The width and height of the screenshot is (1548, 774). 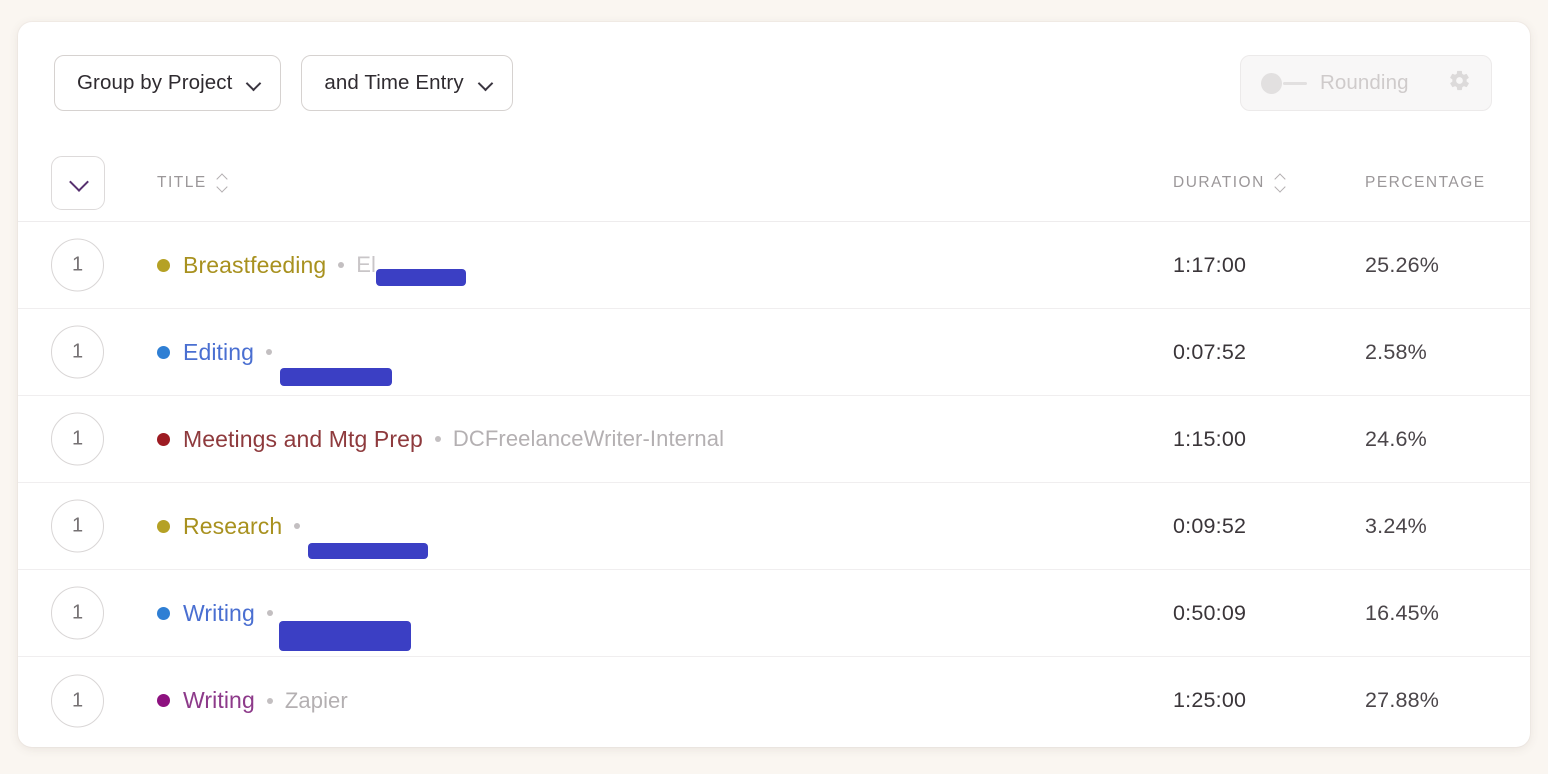 What do you see at coordinates (774, 265) in the screenshot?
I see `table-row: 1 Breastfeeding El 1:17:00 25.26%` at bounding box center [774, 265].